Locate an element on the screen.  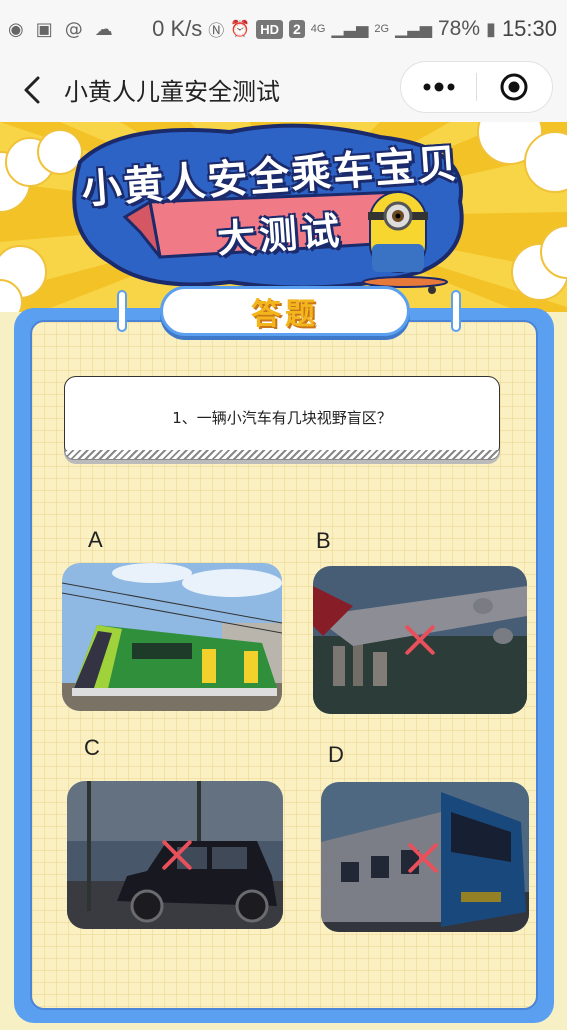
gallery-icon: ▣ is located at coordinates (44, 29).